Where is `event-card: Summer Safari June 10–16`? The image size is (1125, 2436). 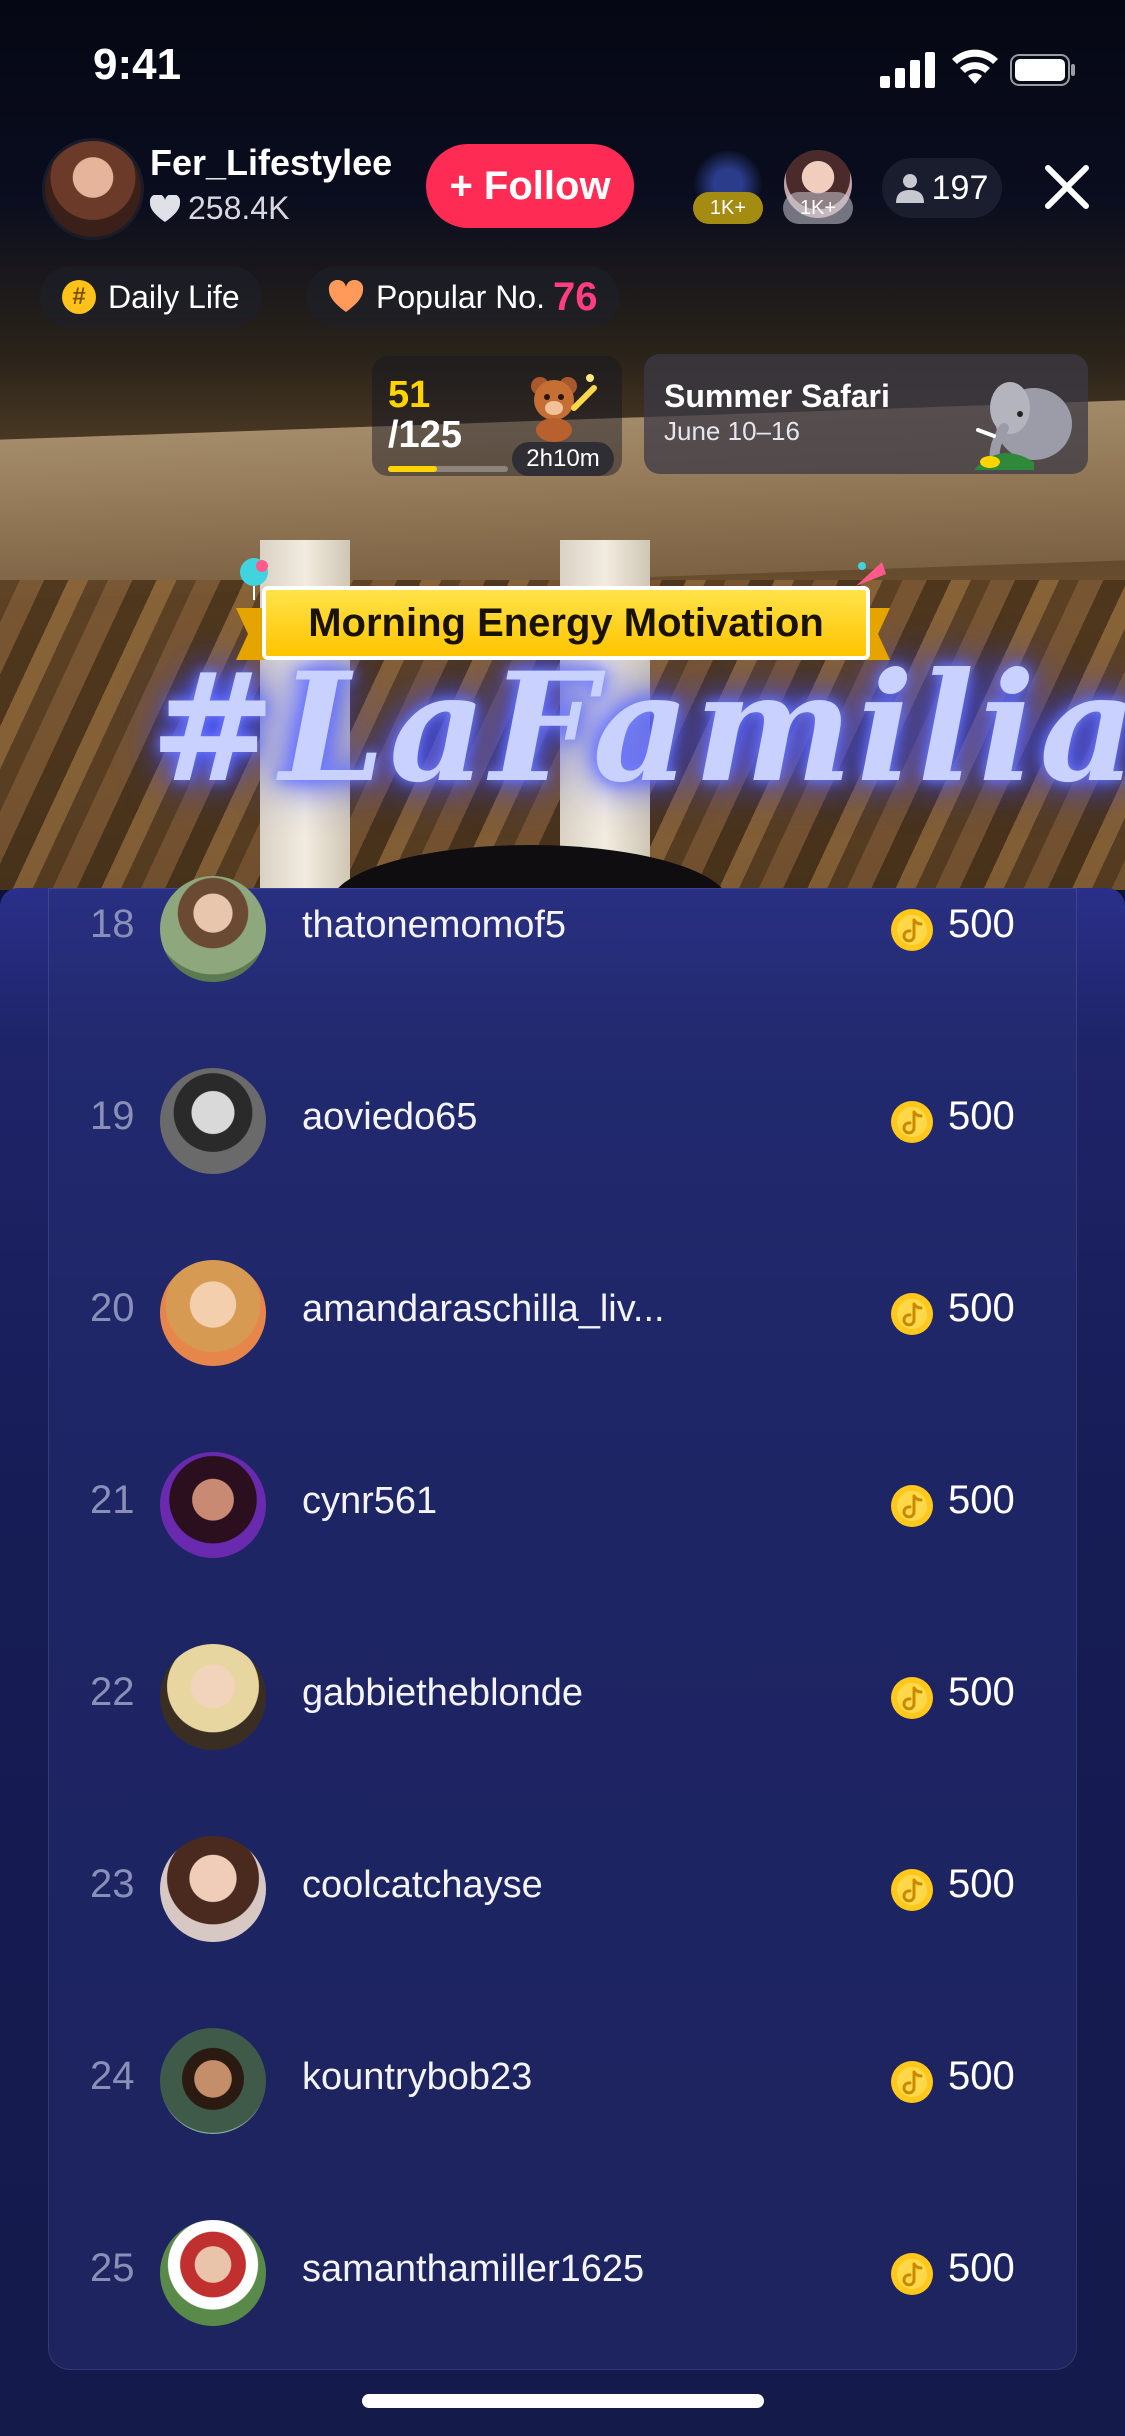 event-card: Summer Safari June 10–16 is located at coordinates (866, 414).